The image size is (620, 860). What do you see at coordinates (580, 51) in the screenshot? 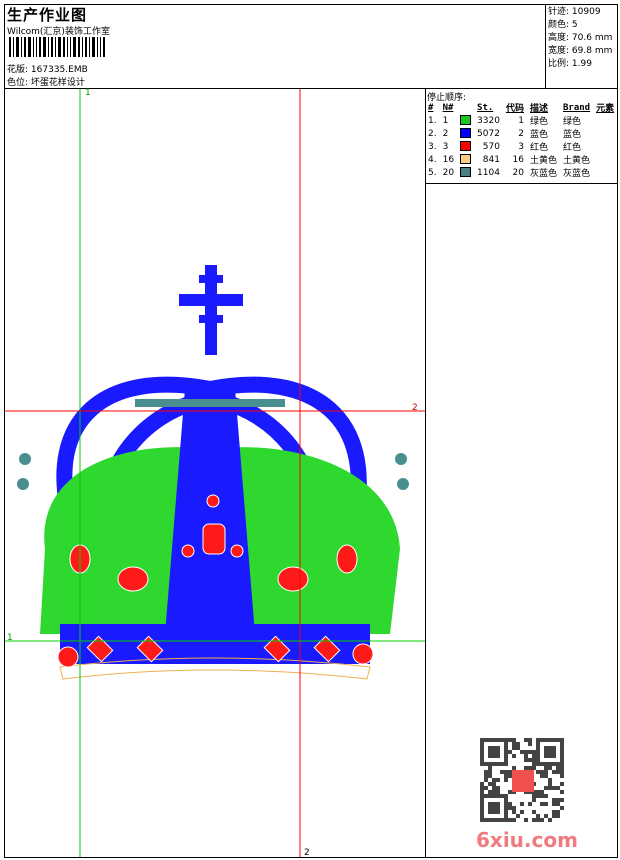
I see `stat-width: 宽度: 69.8 mm` at bounding box center [580, 51].